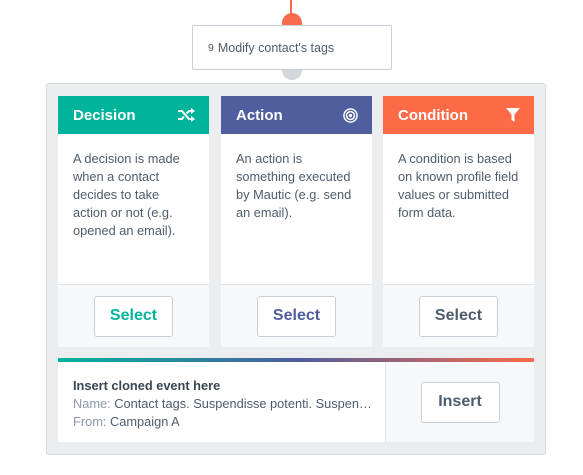 This screenshot has height=475, width=583. Describe the element at coordinates (223, 422) in the screenshot. I see `cloned-event-source: From: Campaign A` at that location.